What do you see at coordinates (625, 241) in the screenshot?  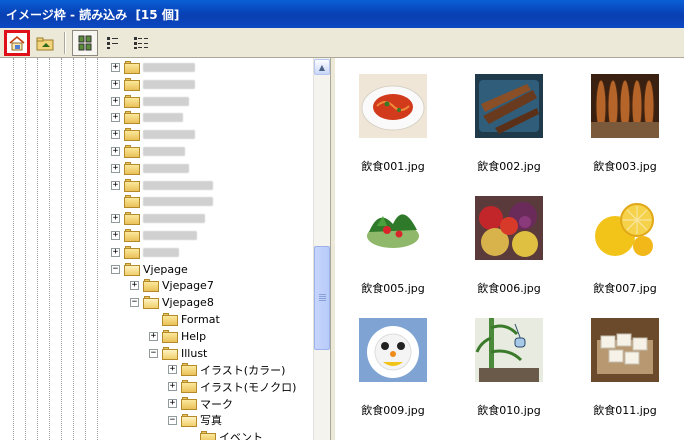 I see `thumbnail-item: 飲食007.jpg` at bounding box center [625, 241].